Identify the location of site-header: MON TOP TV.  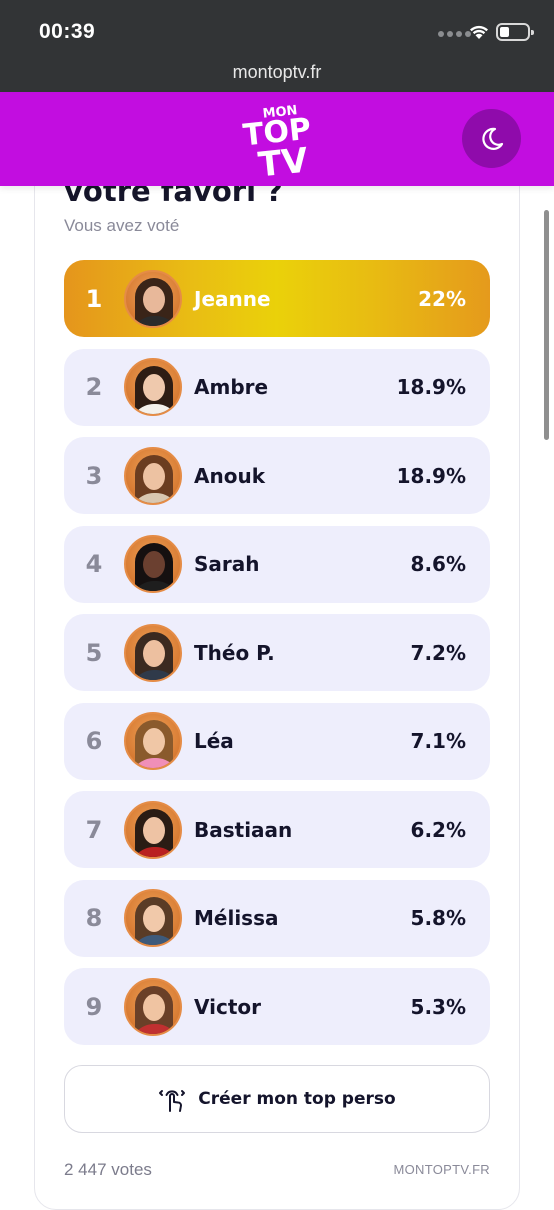
(277, 139).